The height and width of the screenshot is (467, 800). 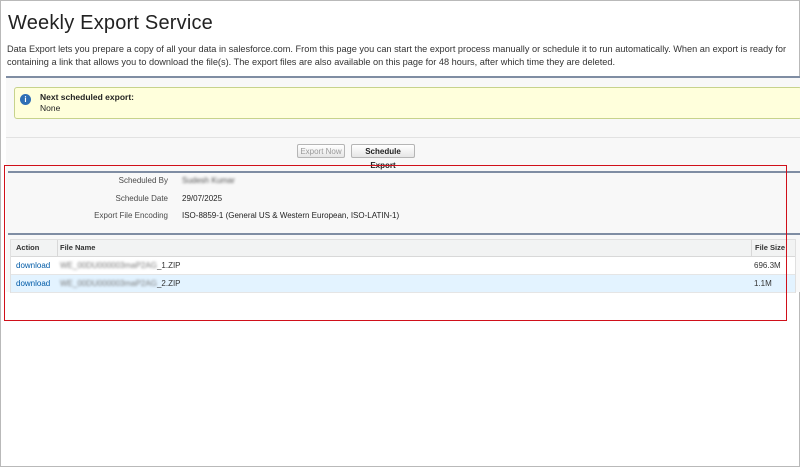 What do you see at coordinates (87, 97) in the screenshot?
I see `notice-title: Next scheduled export:` at bounding box center [87, 97].